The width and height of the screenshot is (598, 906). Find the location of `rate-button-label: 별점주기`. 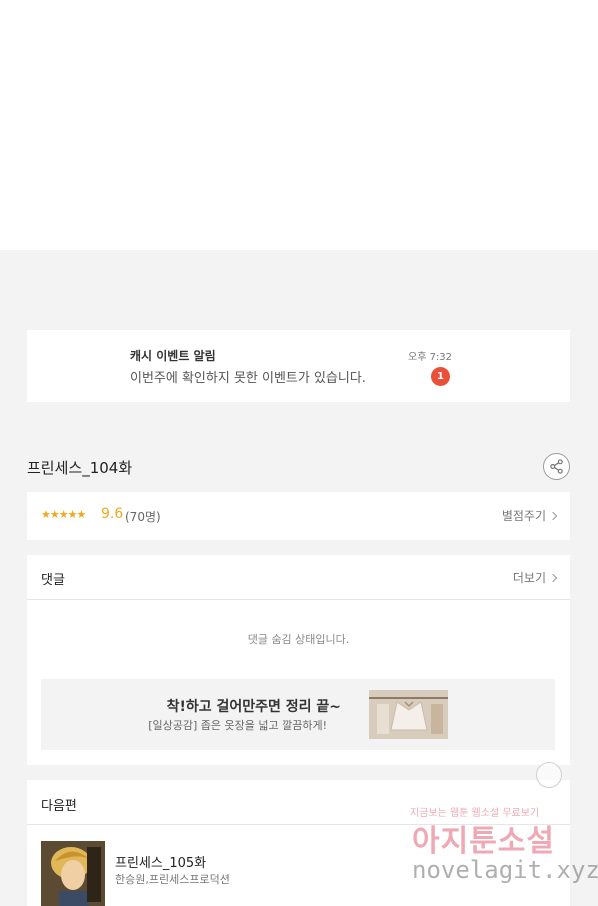

rate-button-label: 별점주기 is located at coordinates (523, 516).